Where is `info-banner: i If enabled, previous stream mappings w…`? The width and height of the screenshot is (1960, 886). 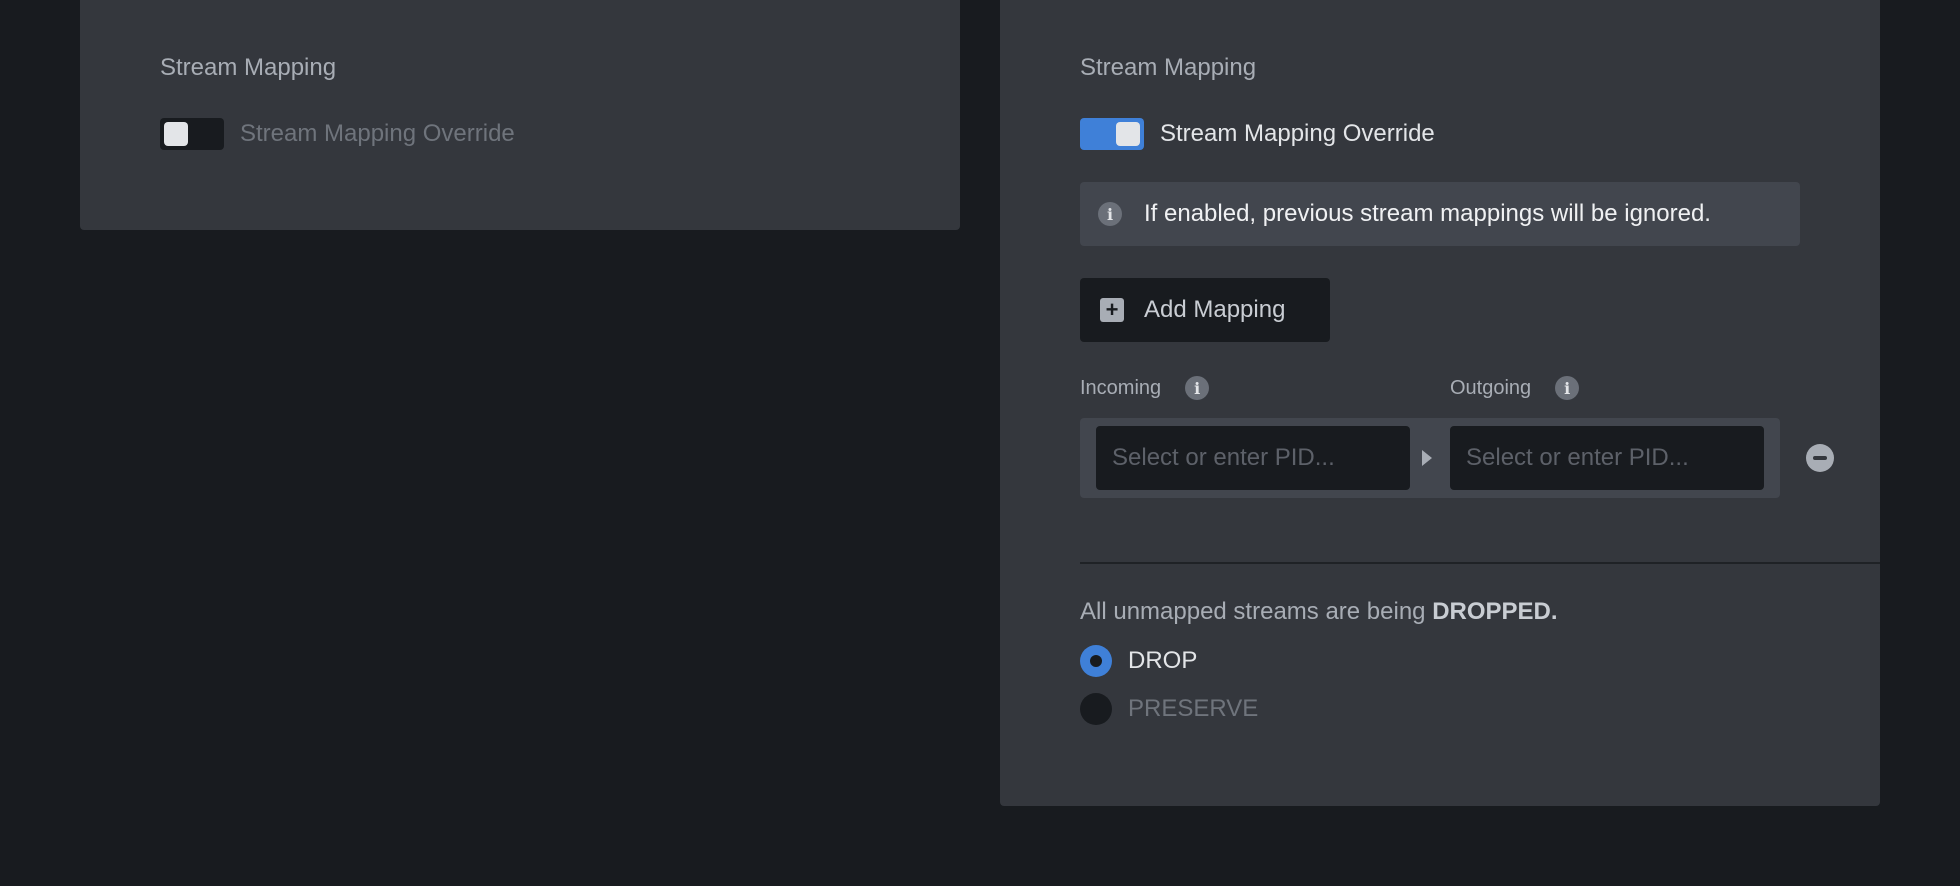
info-banner: i If enabled, previous stream mappings w… is located at coordinates (1440, 214).